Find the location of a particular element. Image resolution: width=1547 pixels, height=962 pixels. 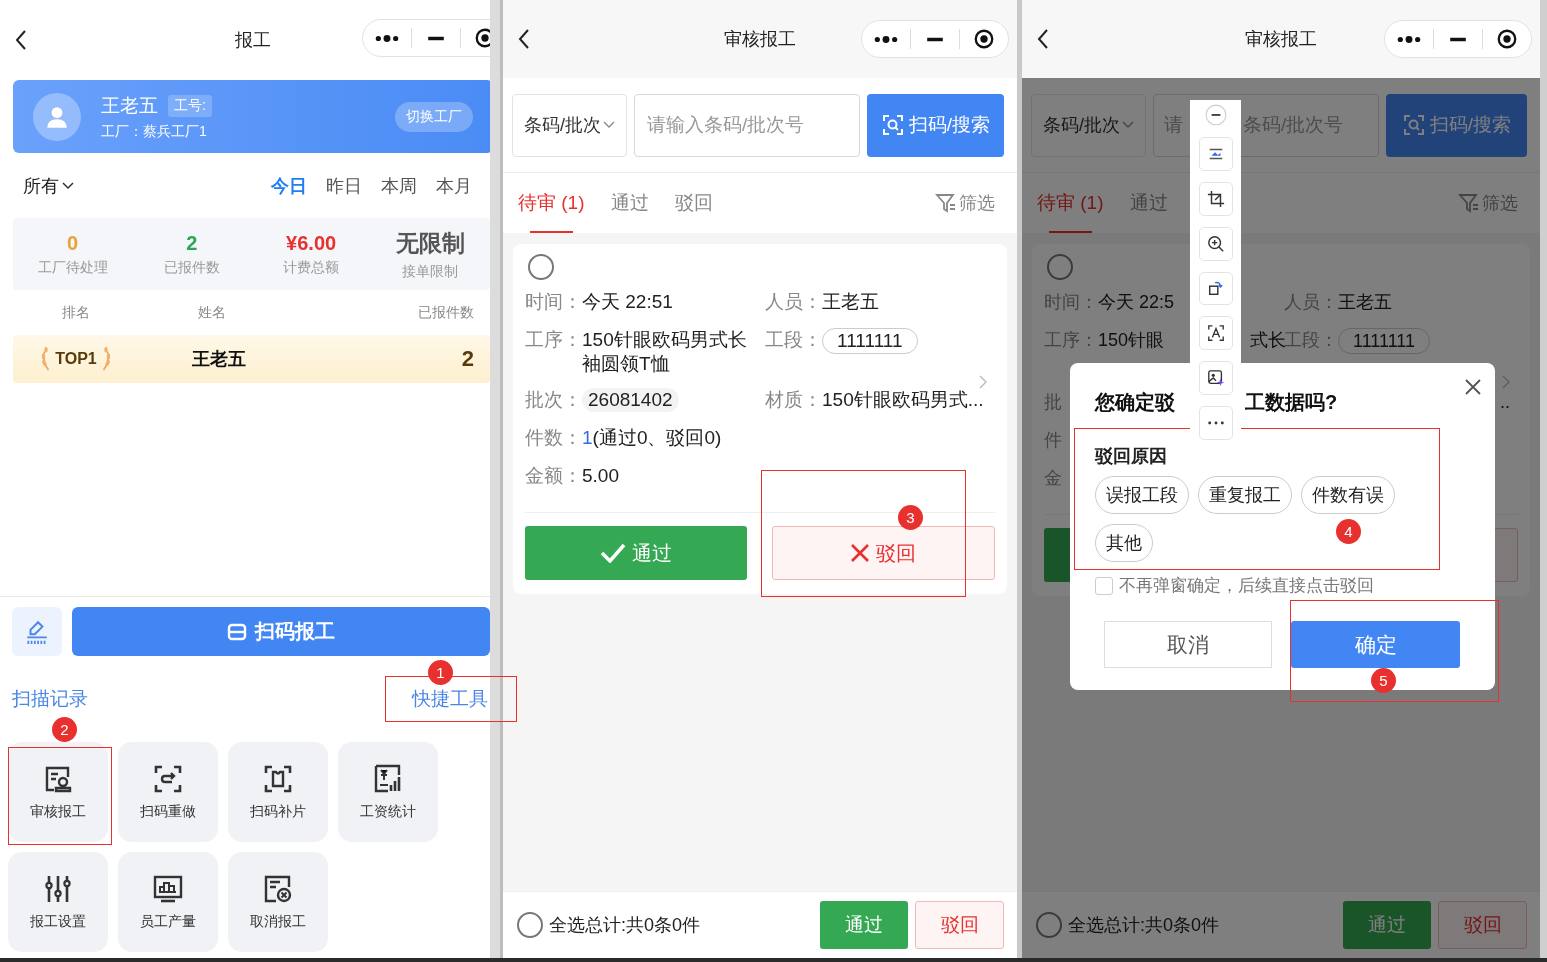

column-header: 已报件数 is located at coordinates (445, 312).